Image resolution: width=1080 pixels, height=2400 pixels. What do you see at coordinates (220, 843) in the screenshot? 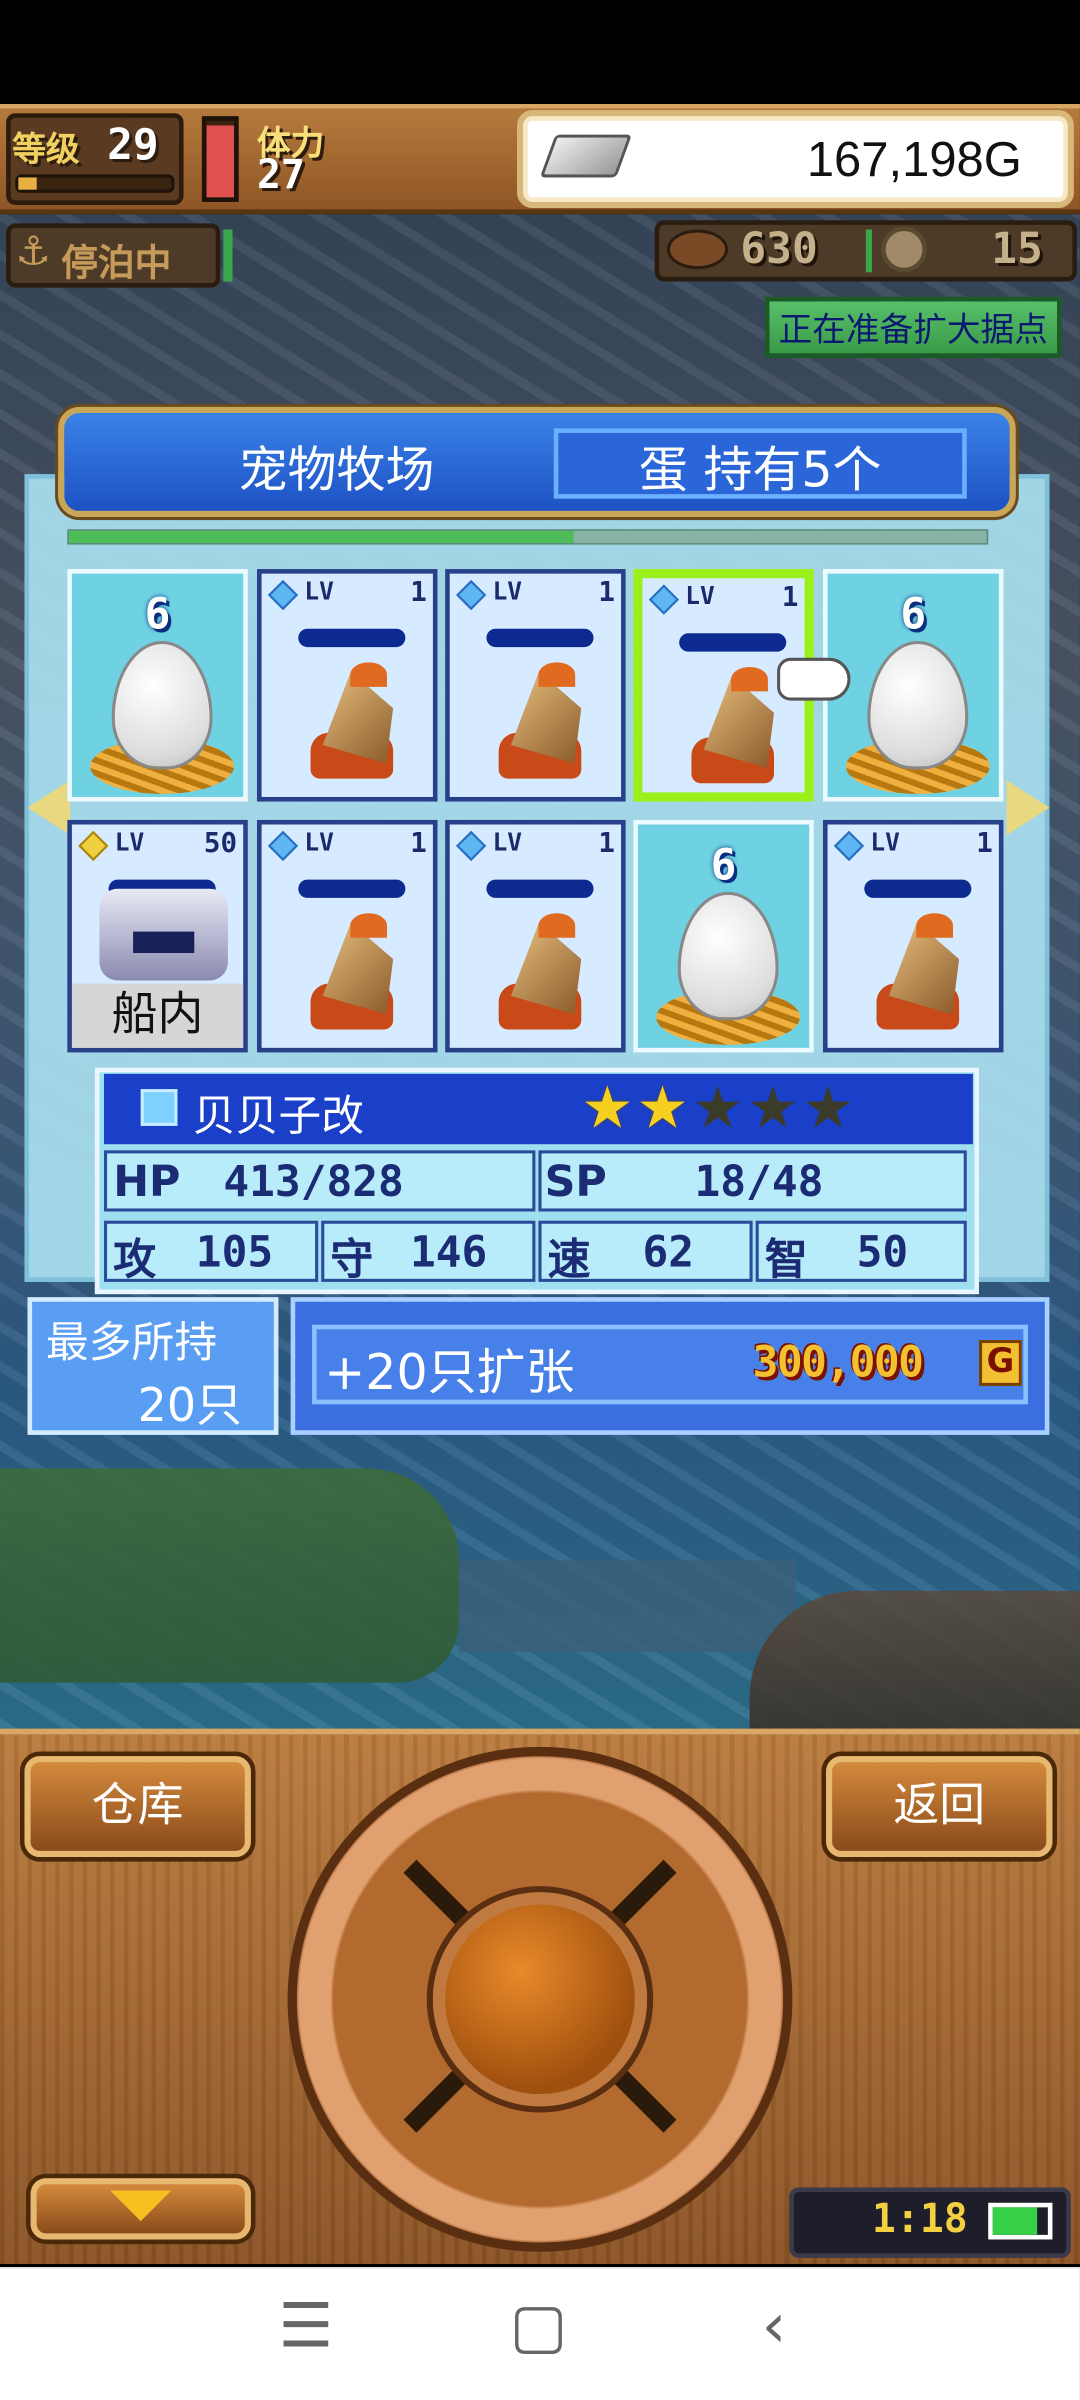
I see `pet-level: 50` at bounding box center [220, 843].